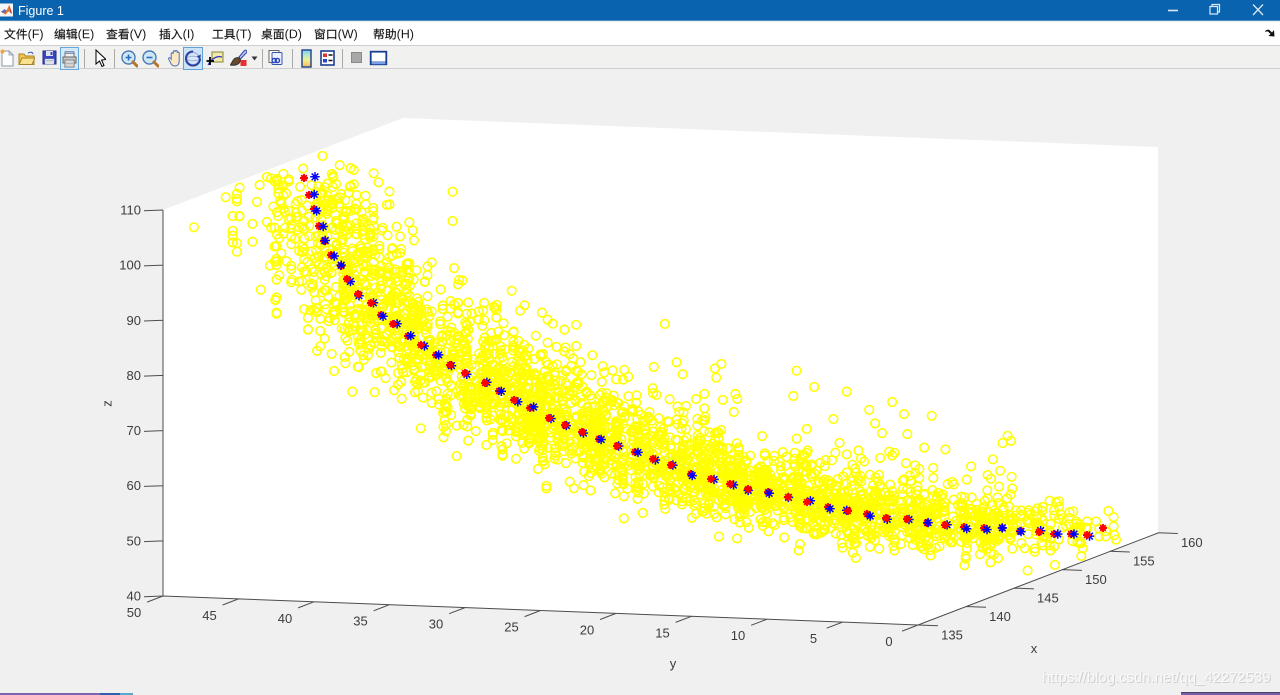 The height and width of the screenshot is (695, 1280). What do you see at coordinates (1048, 598) in the screenshot?
I see `svg-text: 145` at bounding box center [1048, 598].